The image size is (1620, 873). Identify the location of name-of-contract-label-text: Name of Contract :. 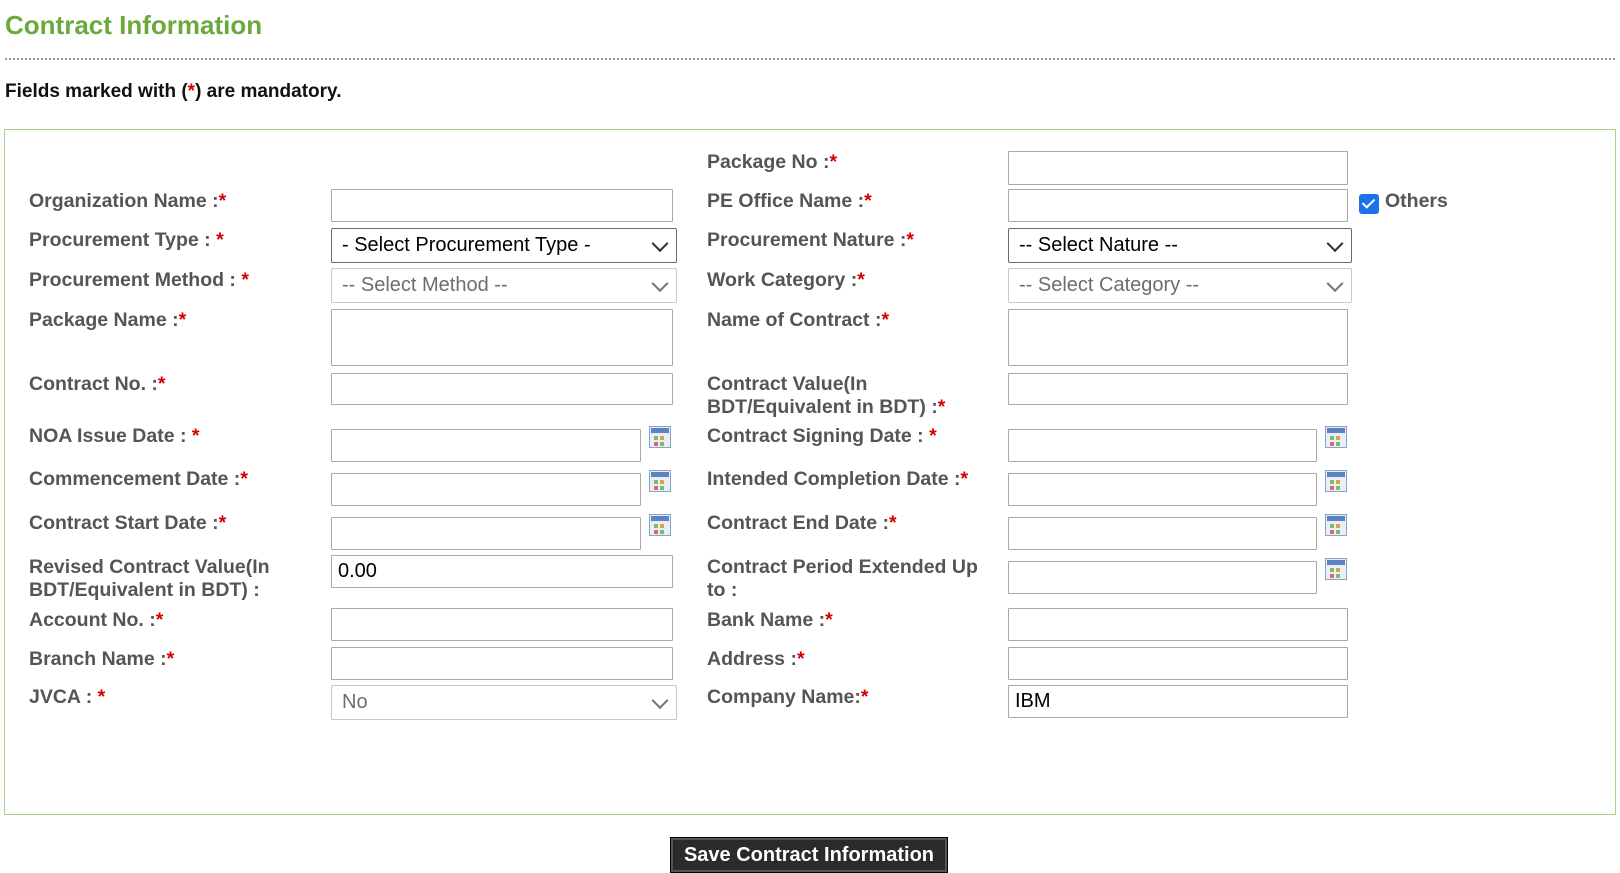
(794, 320).